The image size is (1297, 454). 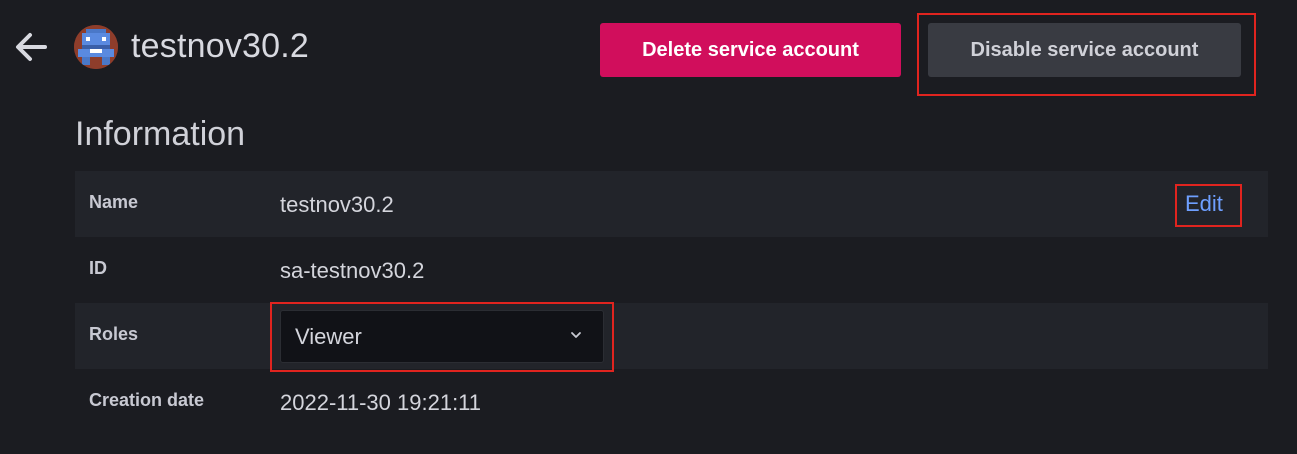 What do you see at coordinates (1084, 50) in the screenshot?
I see `disable-service-account-button: Disable service account` at bounding box center [1084, 50].